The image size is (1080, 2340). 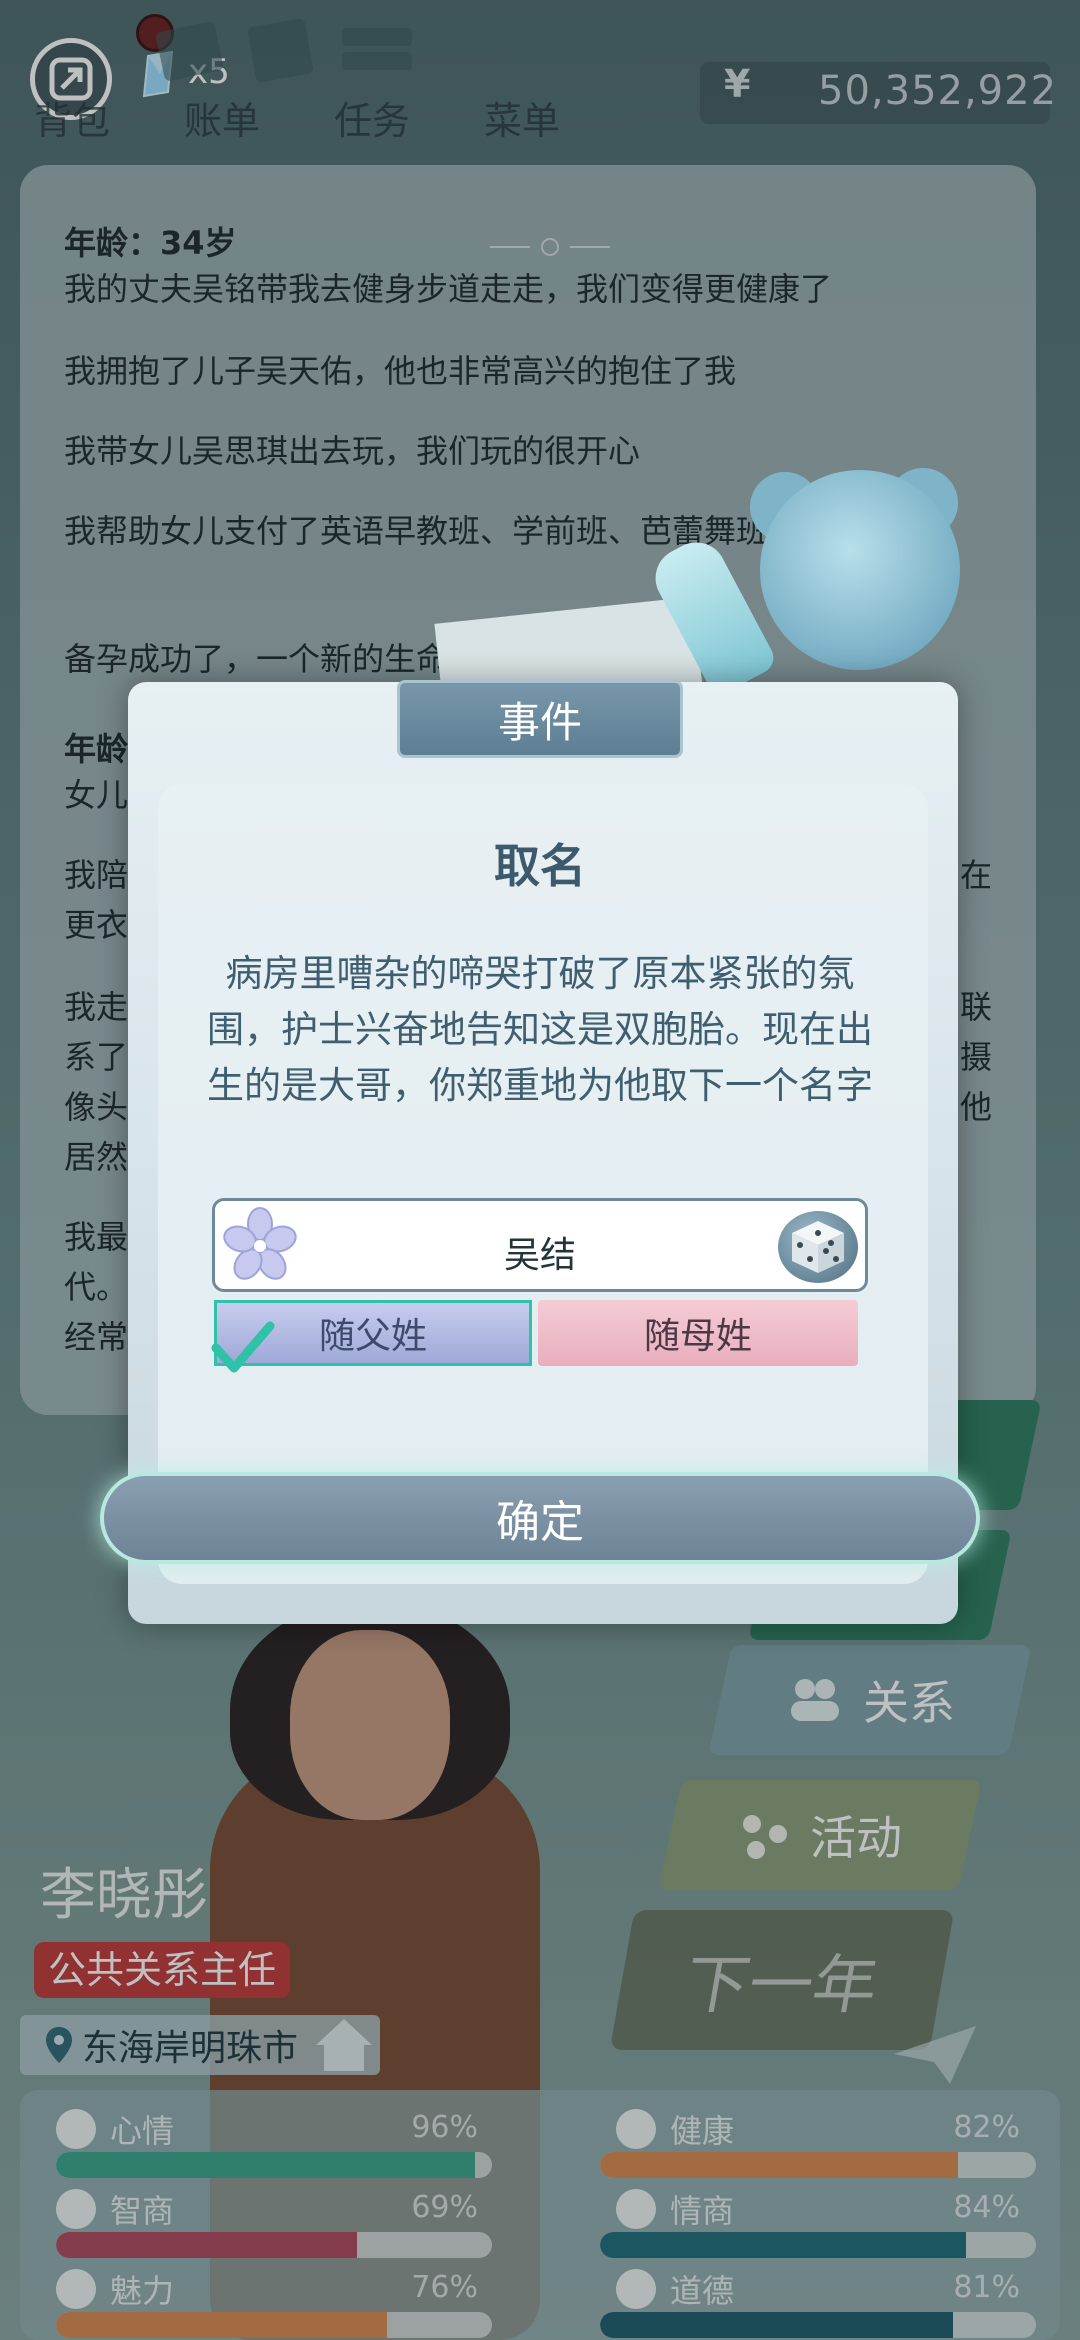 What do you see at coordinates (698, 1333) in the screenshot?
I see `surname-mother-option: 随母姓` at bounding box center [698, 1333].